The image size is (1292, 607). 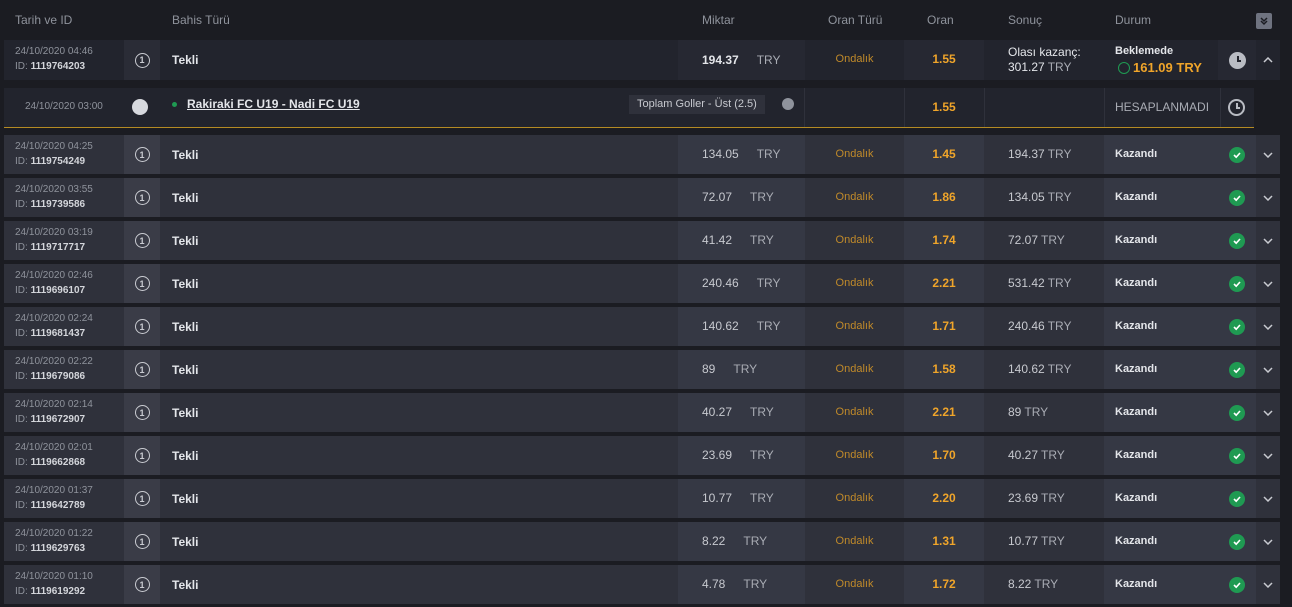 What do you see at coordinates (201, 20) in the screenshot?
I see `header-bet-type: Bahis Türü` at bounding box center [201, 20].